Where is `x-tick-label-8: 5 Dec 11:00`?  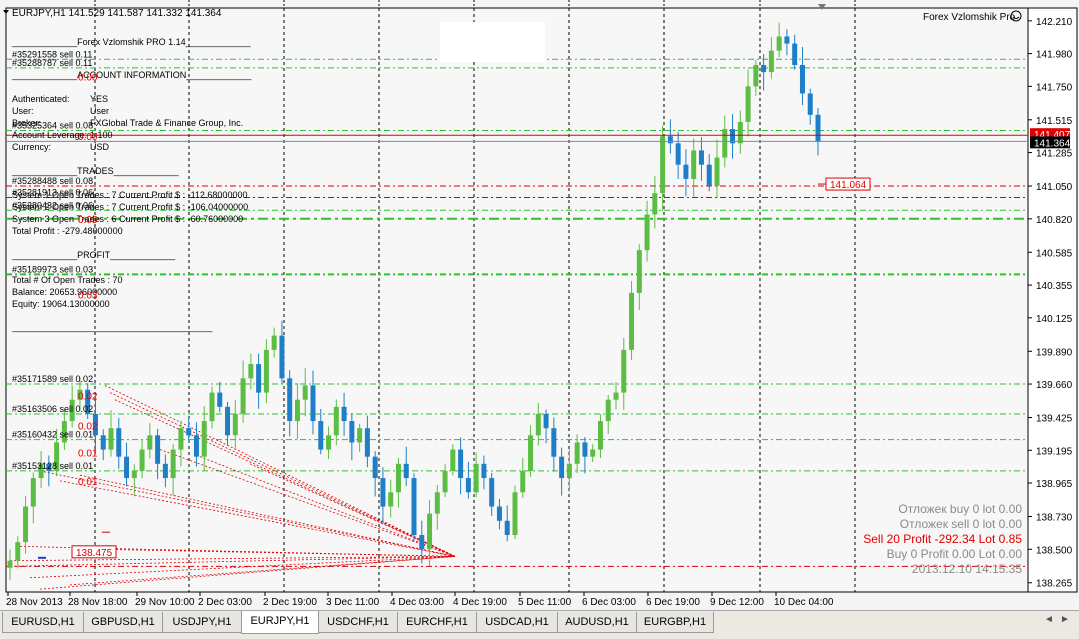
x-tick-label-8: 5 Dec 11:00 is located at coordinates (545, 602).